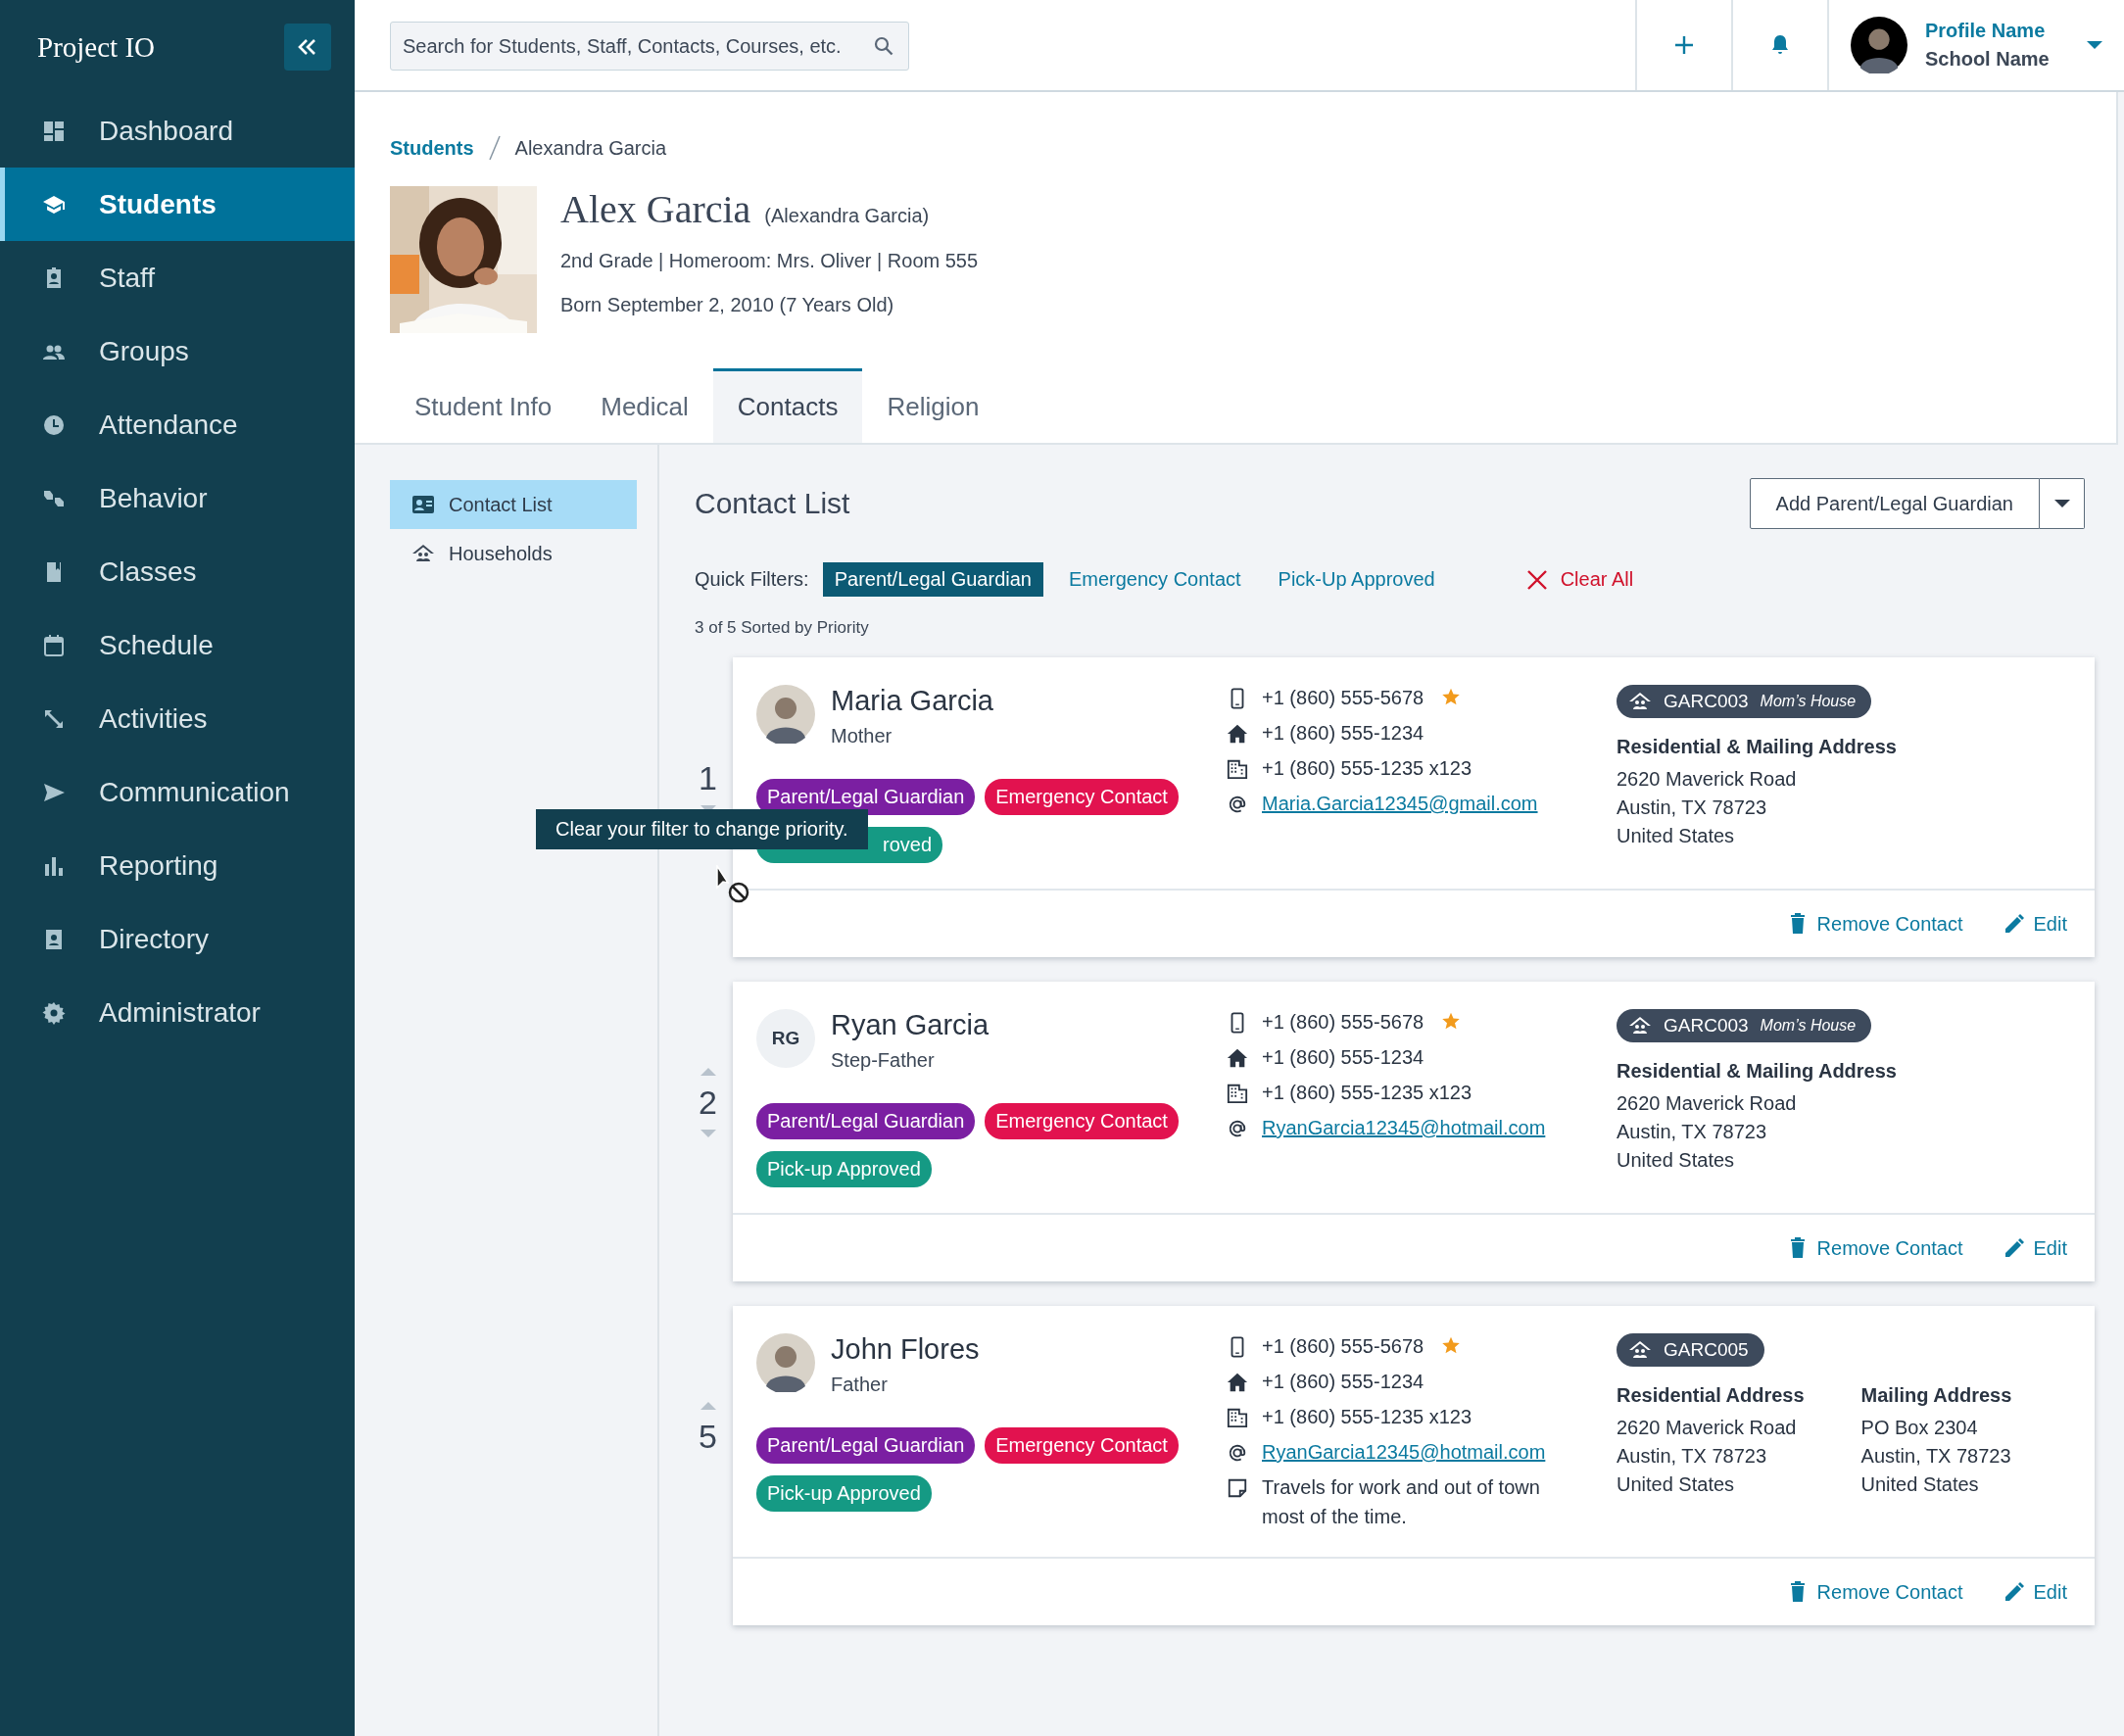  What do you see at coordinates (177, 277) in the screenshot?
I see `nav-item: Staff` at bounding box center [177, 277].